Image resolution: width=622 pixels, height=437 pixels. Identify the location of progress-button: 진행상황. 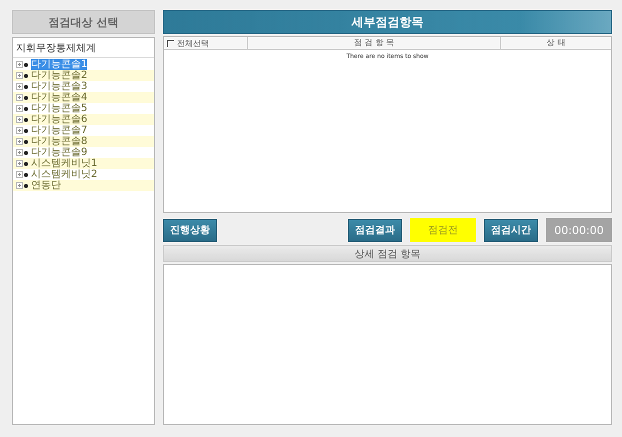
(190, 230).